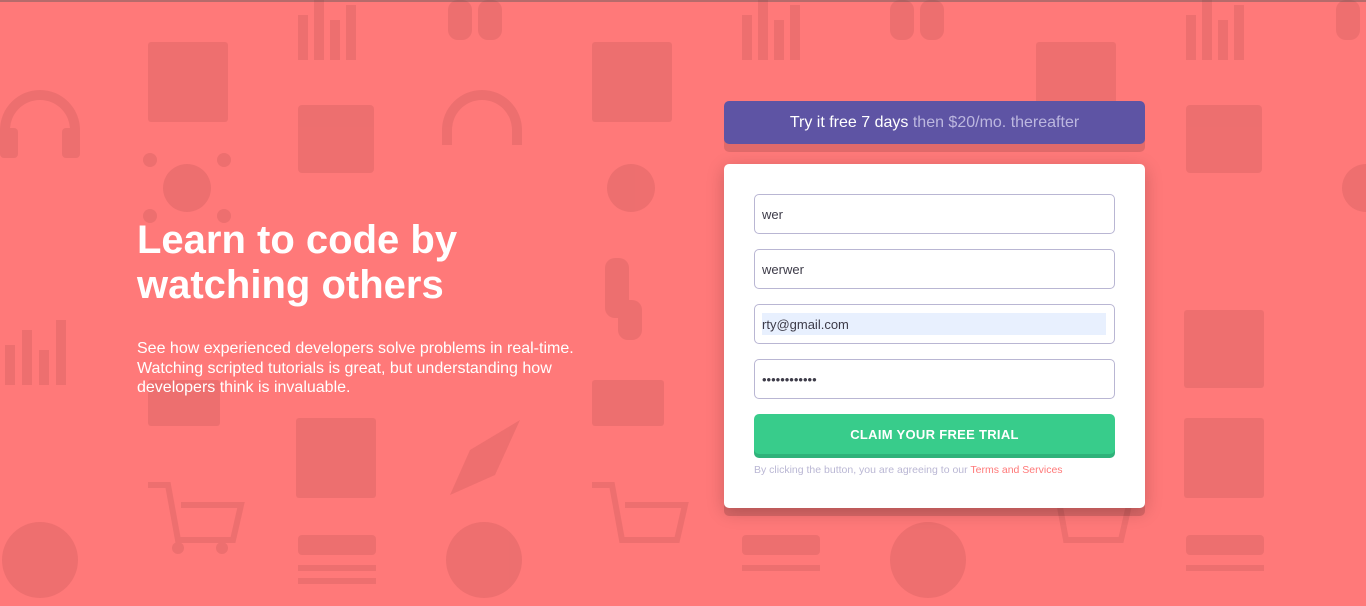  I want to click on hero-title: Learn to code by watching others, so click(297, 262).